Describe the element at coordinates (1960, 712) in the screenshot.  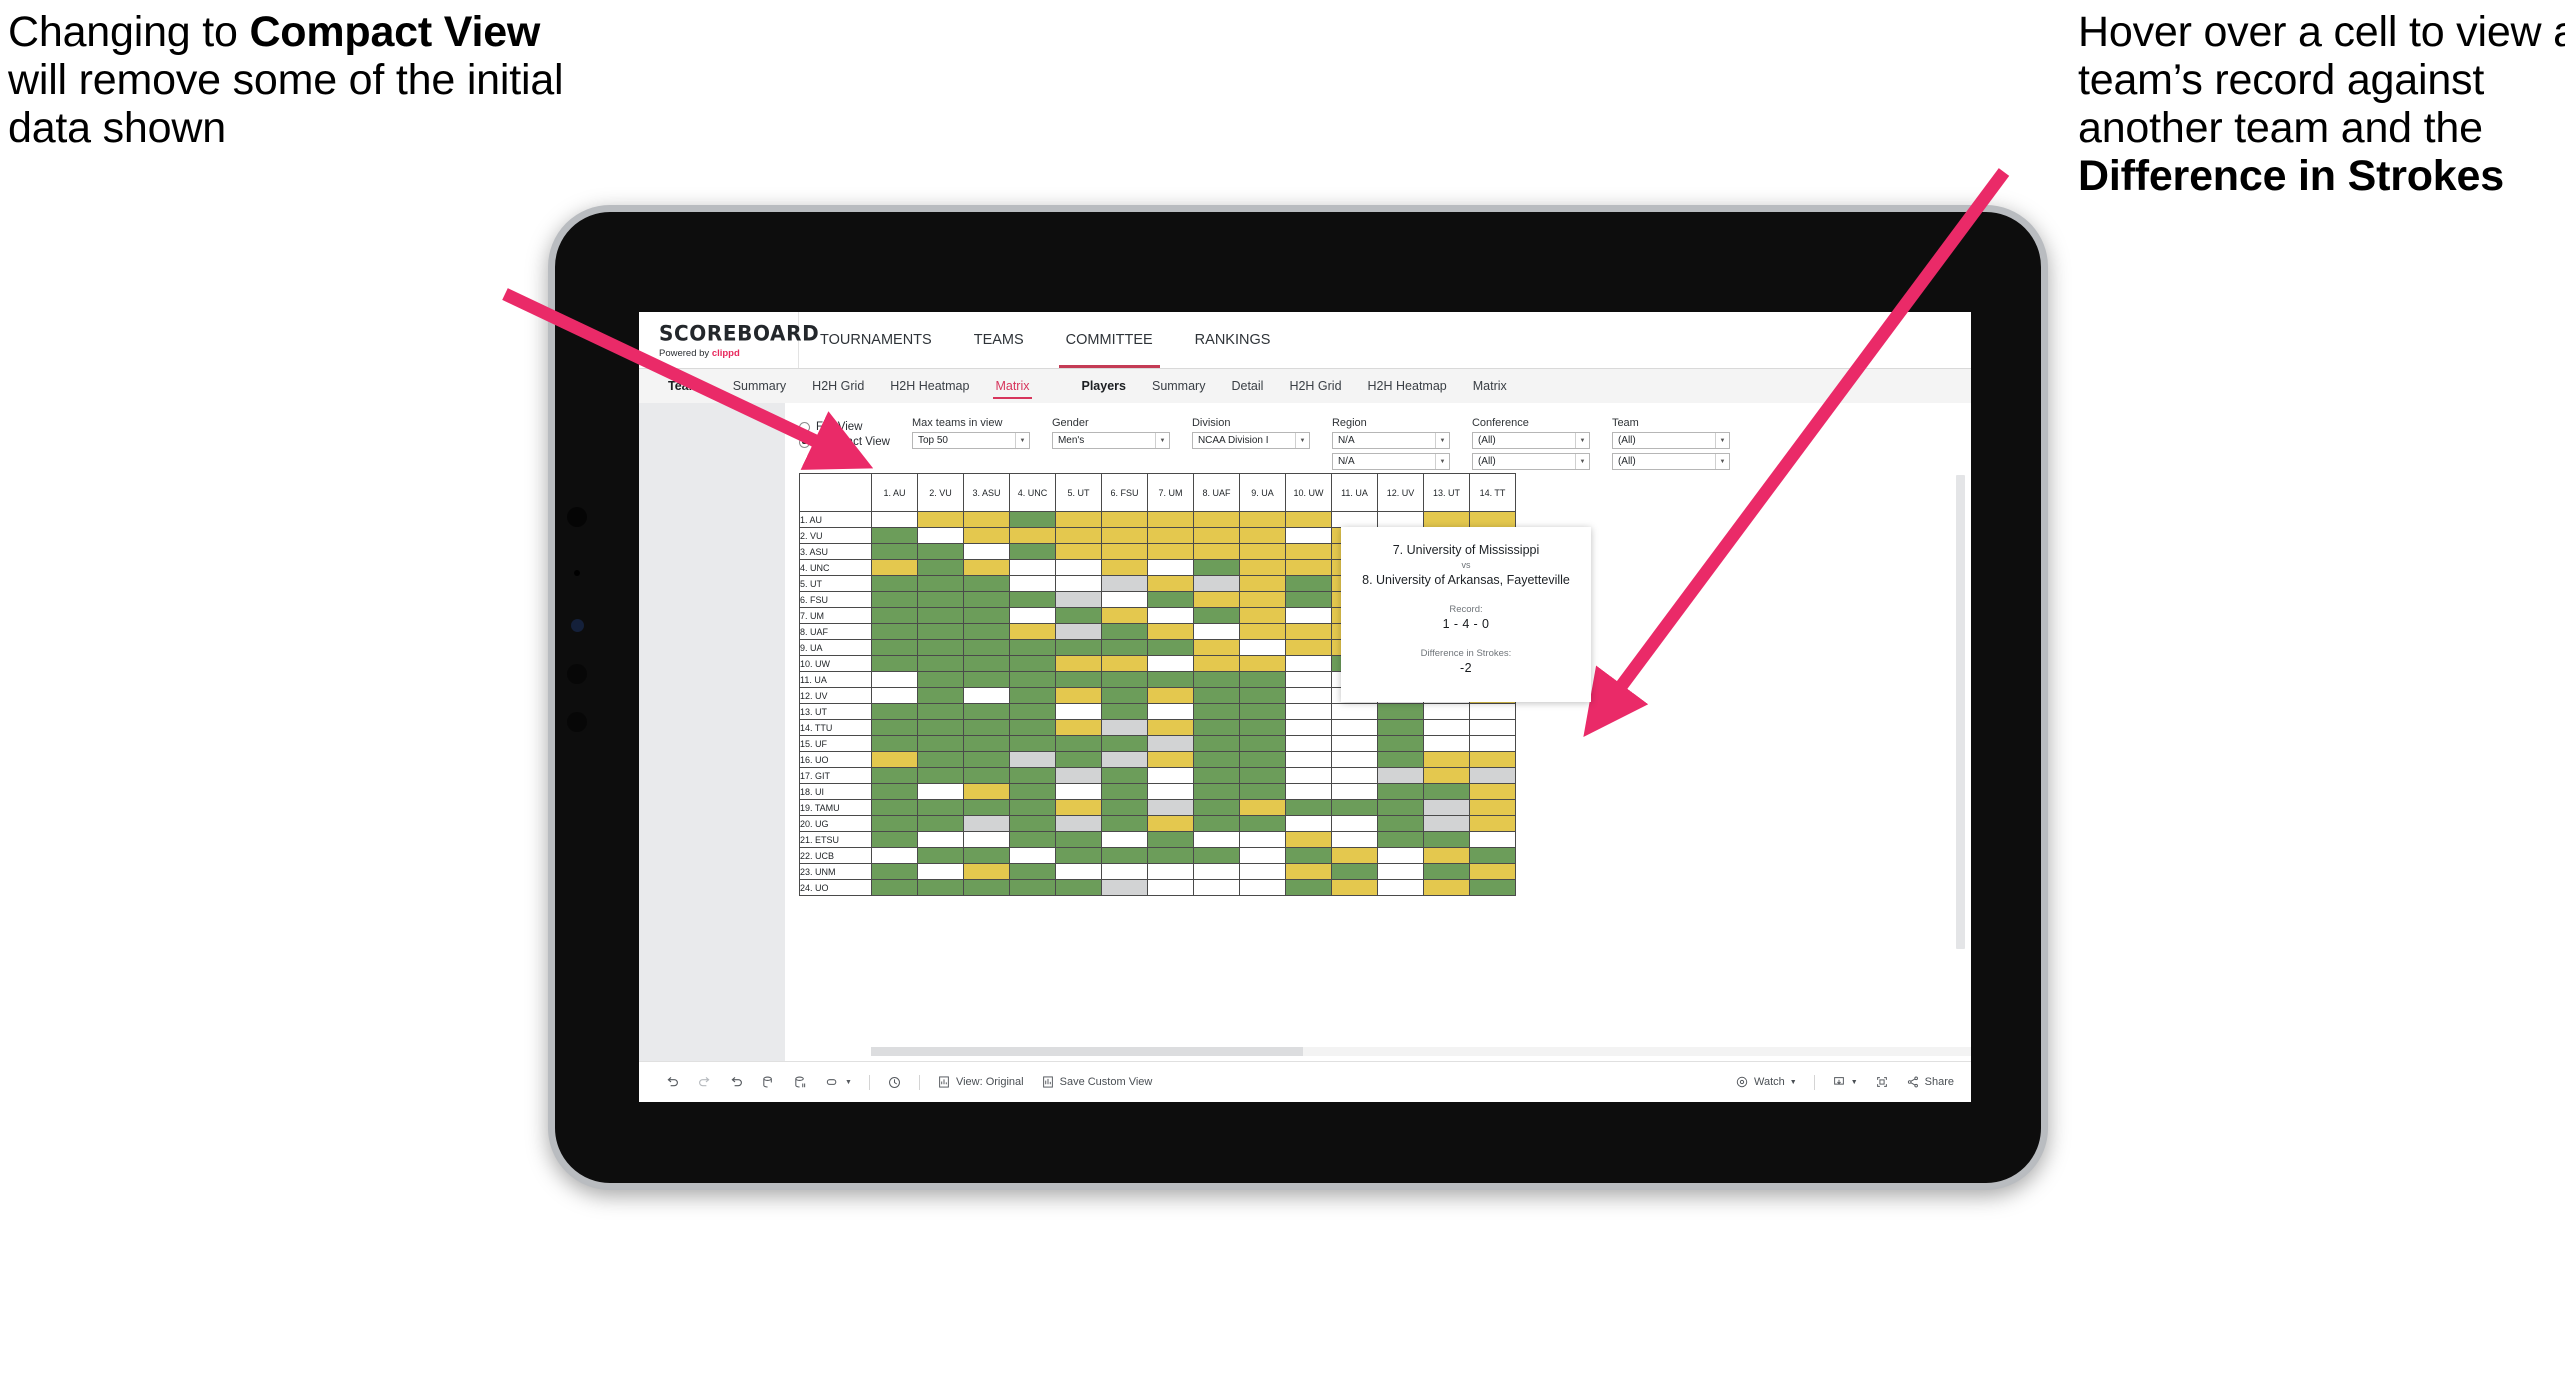
I see `vertical-scrollbar` at that location.